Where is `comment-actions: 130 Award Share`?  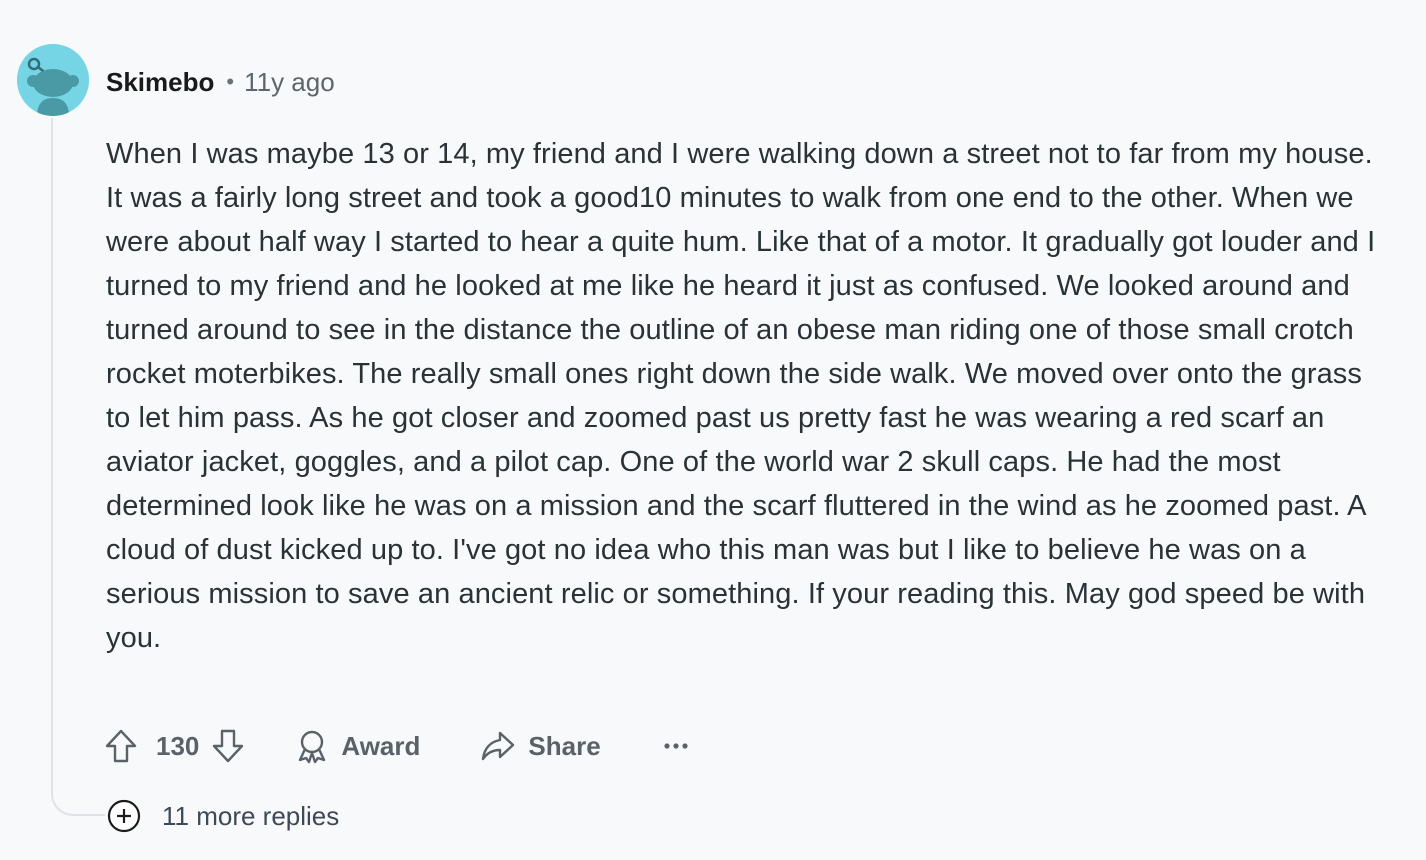 comment-actions: 130 Award Share is located at coordinates (396, 746).